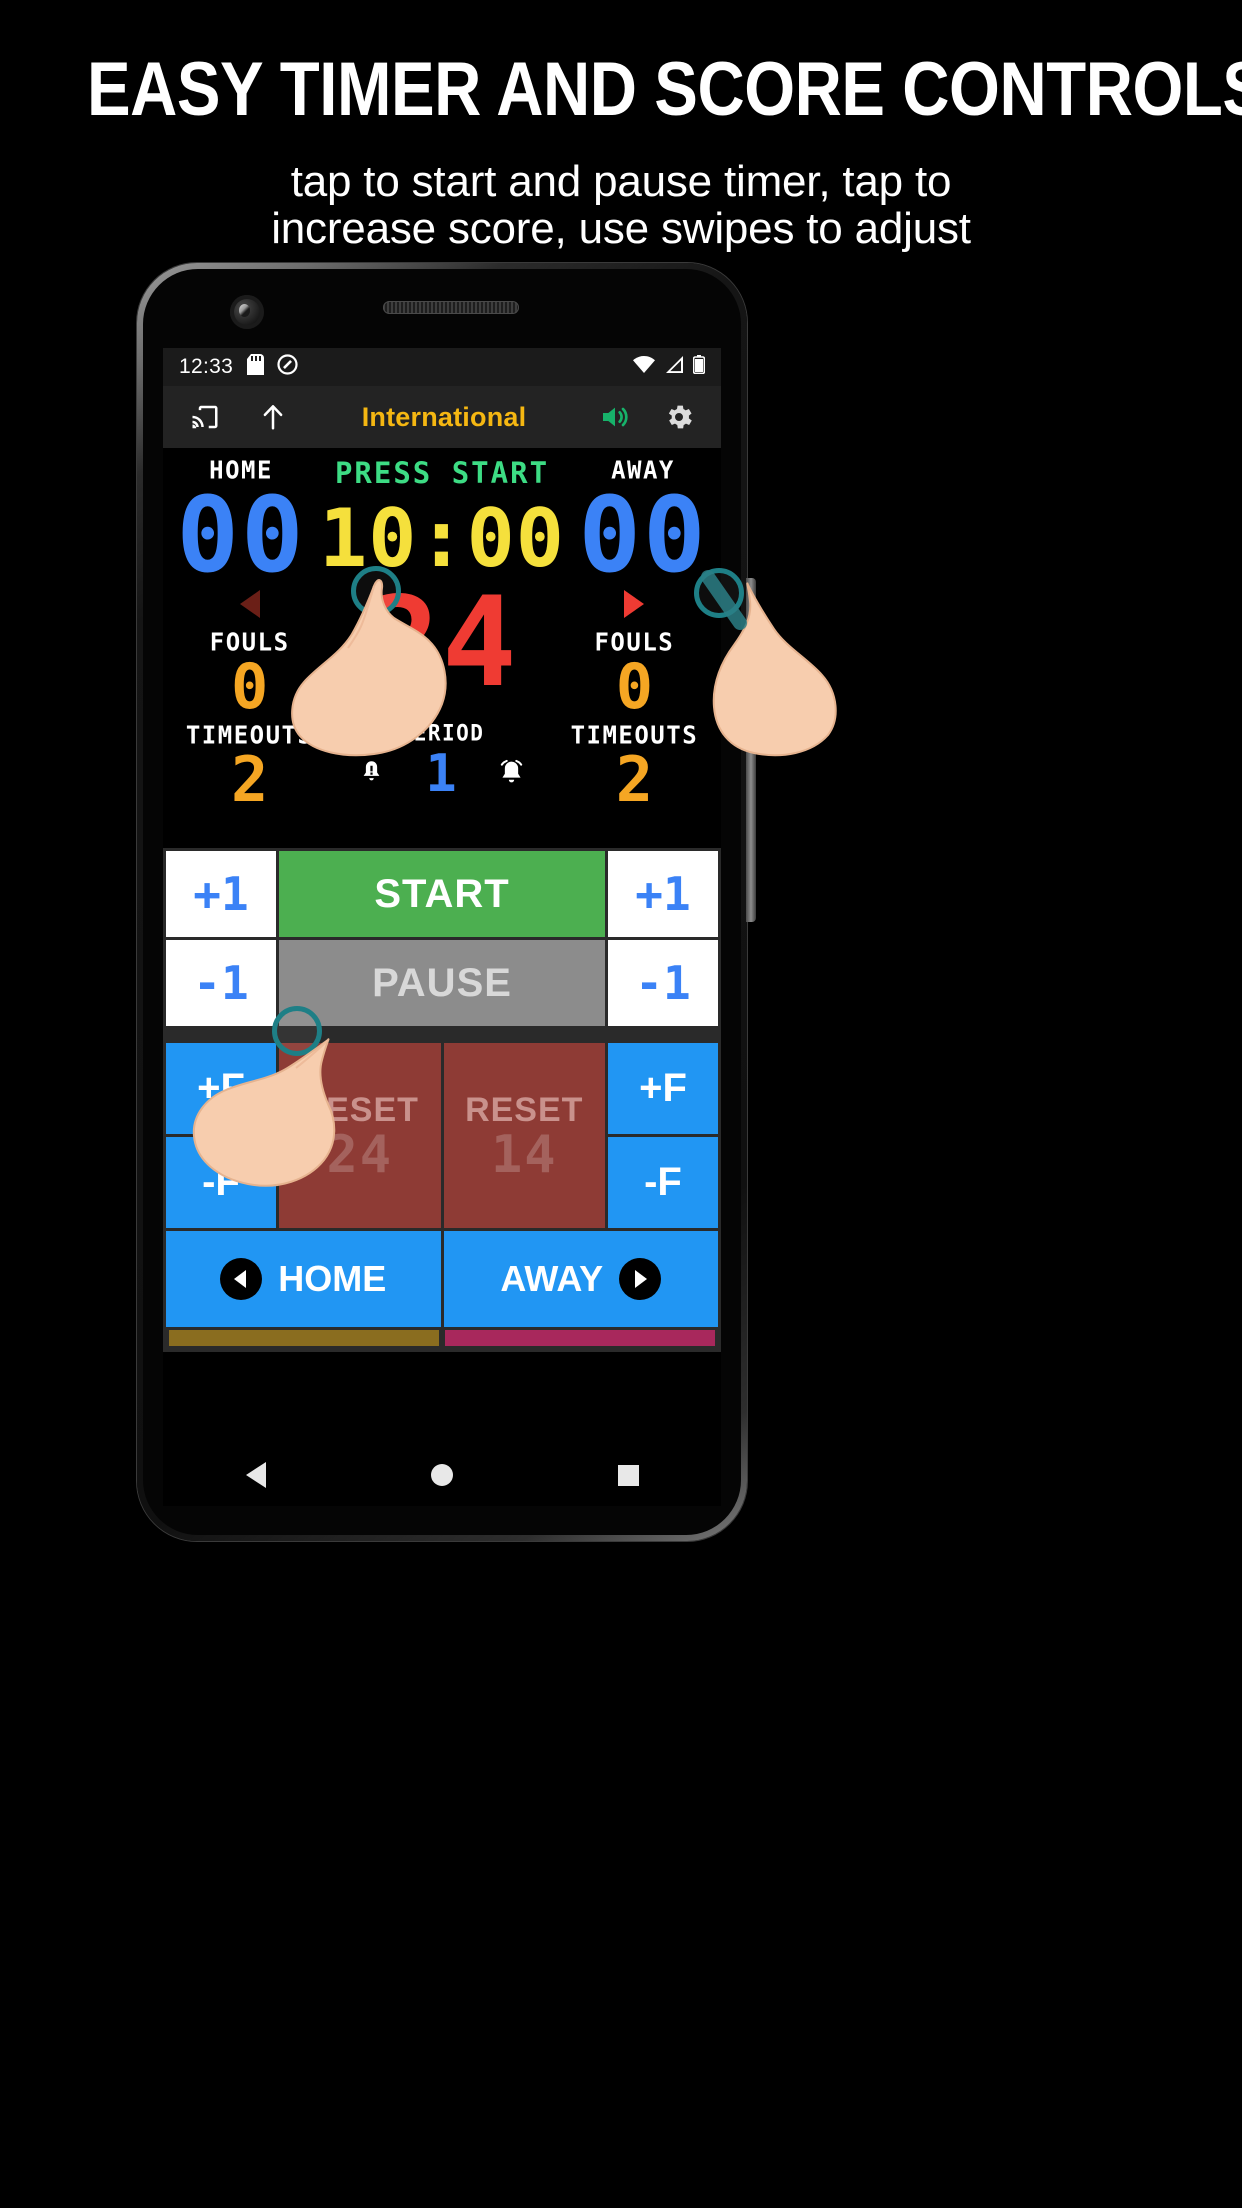 The image size is (1242, 2208). I want to click on pause-button: PAUSE, so click(442, 983).